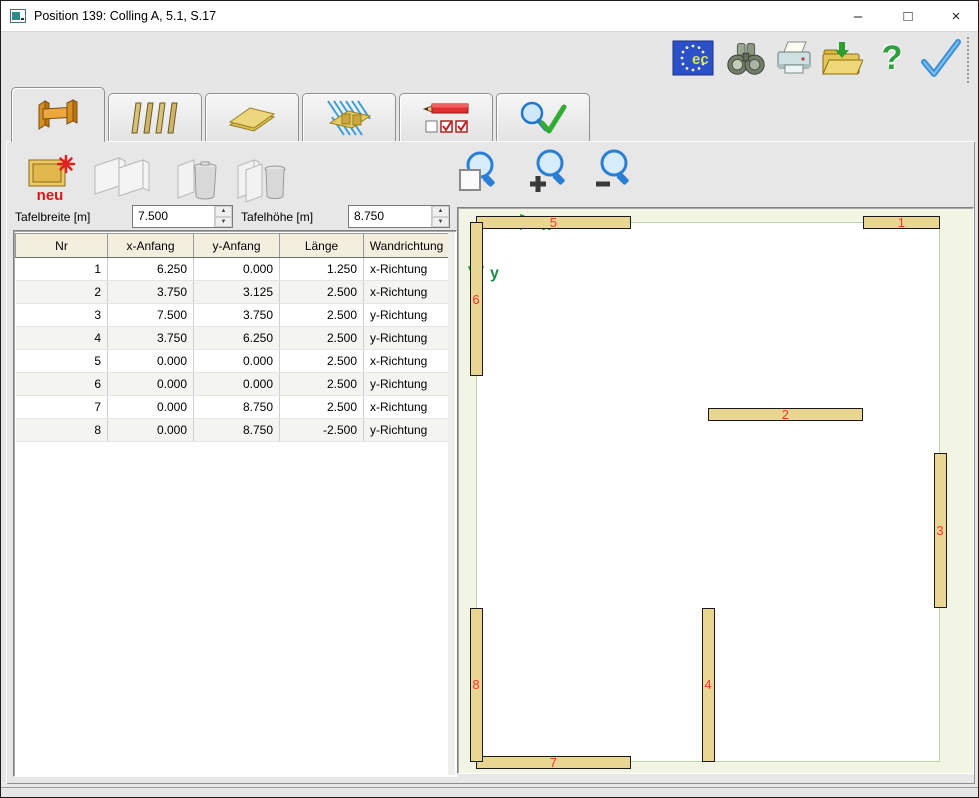 The width and height of the screenshot is (979, 798). I want to click on table-cell: 1, so click(61, 269).